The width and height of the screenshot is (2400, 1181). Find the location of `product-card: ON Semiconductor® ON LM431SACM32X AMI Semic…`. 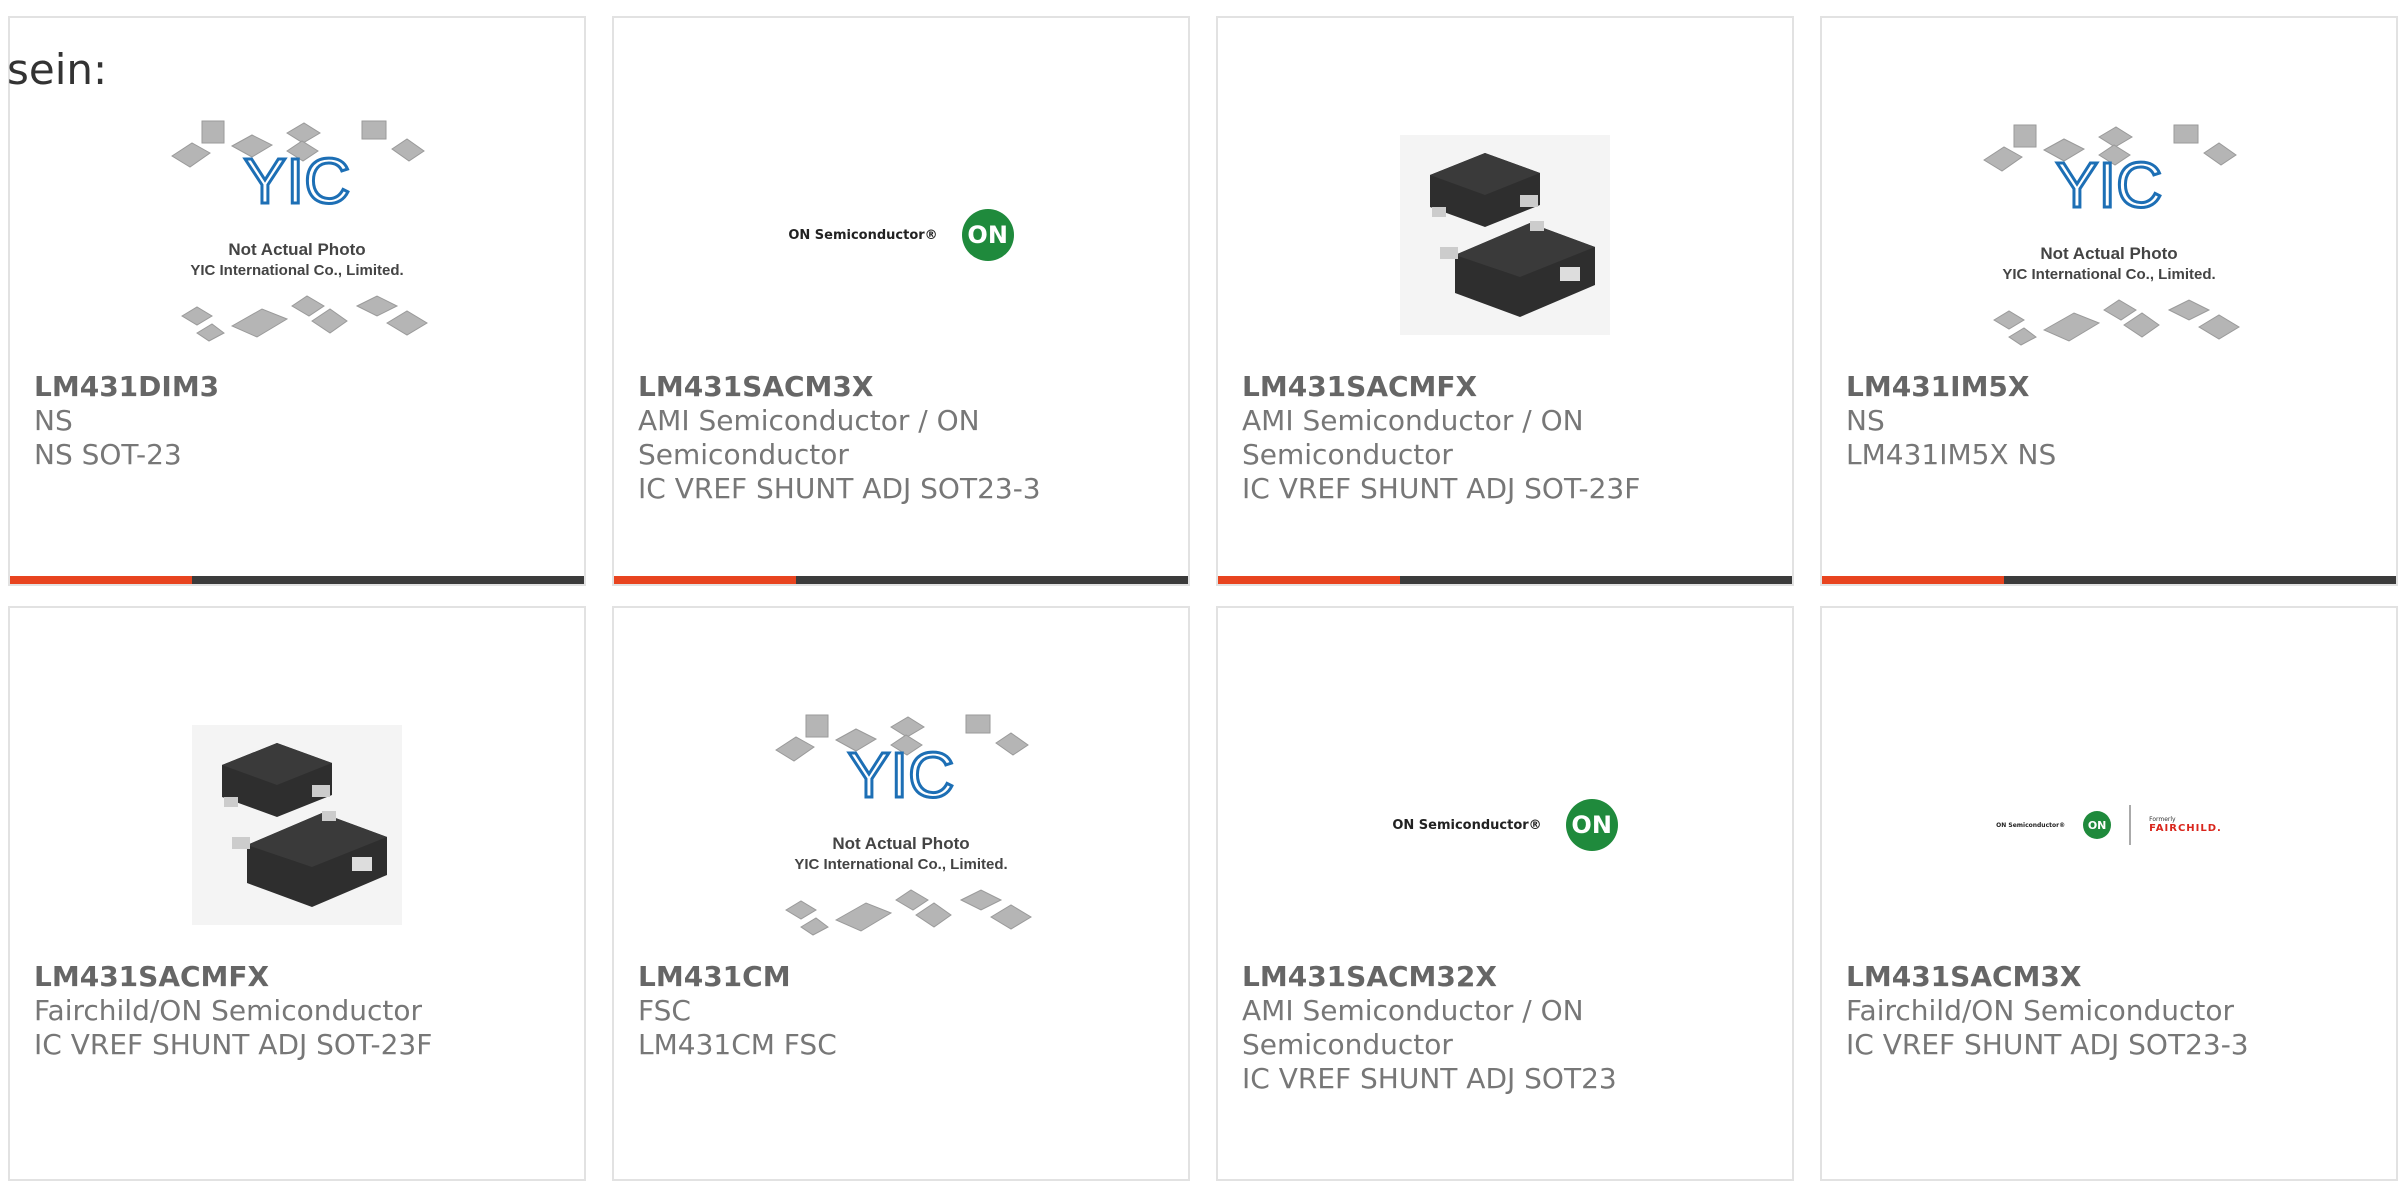

product-card: ON Semiconductor® ON LM431SACM32X AMI Semic… is located at coordinates (1505, 893).